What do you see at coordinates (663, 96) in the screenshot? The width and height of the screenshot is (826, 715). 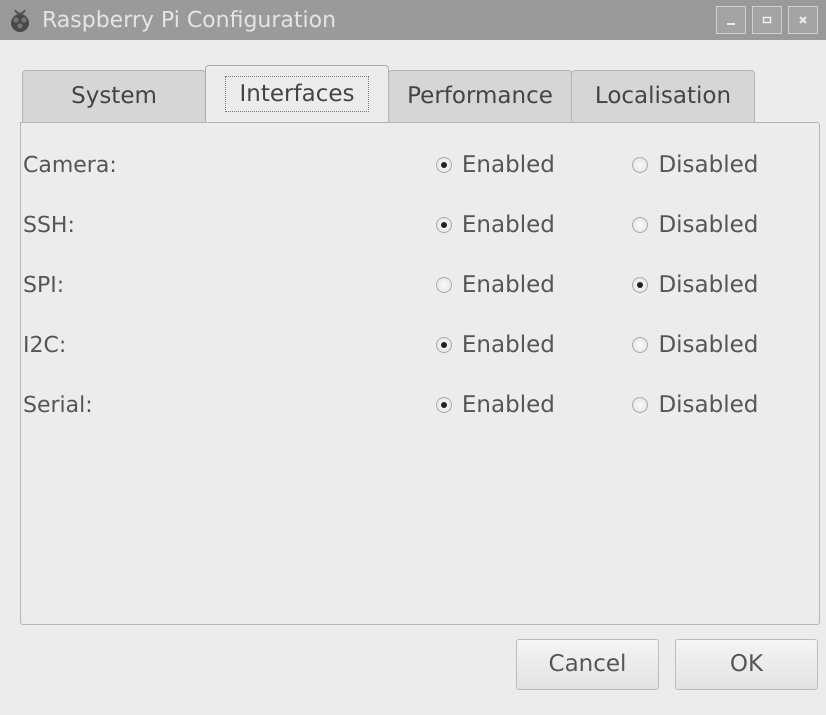 I see `tab: Localisation` at bounding box center [663, 96].